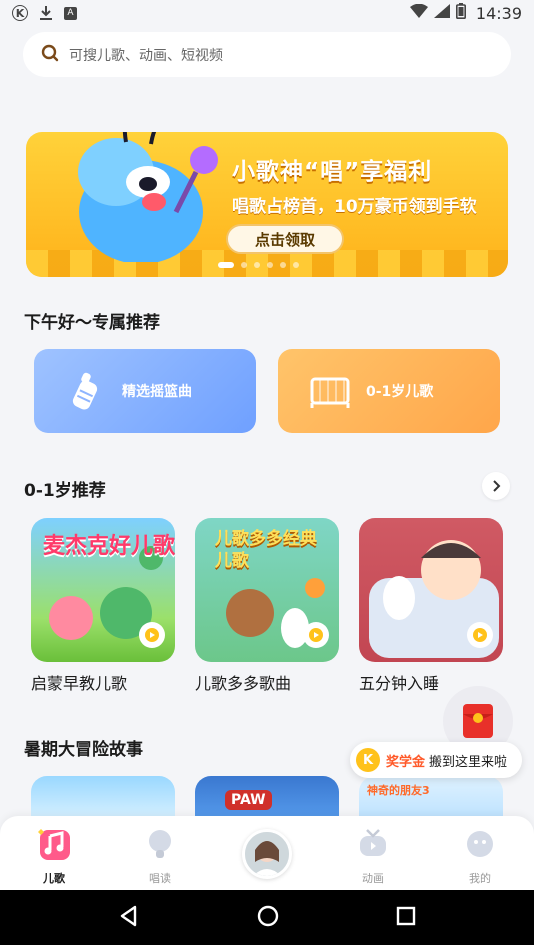  What do you see at coordinates (480, 844) in the screenshot?
I see `profile-icon` at bounding box center [480, 844].